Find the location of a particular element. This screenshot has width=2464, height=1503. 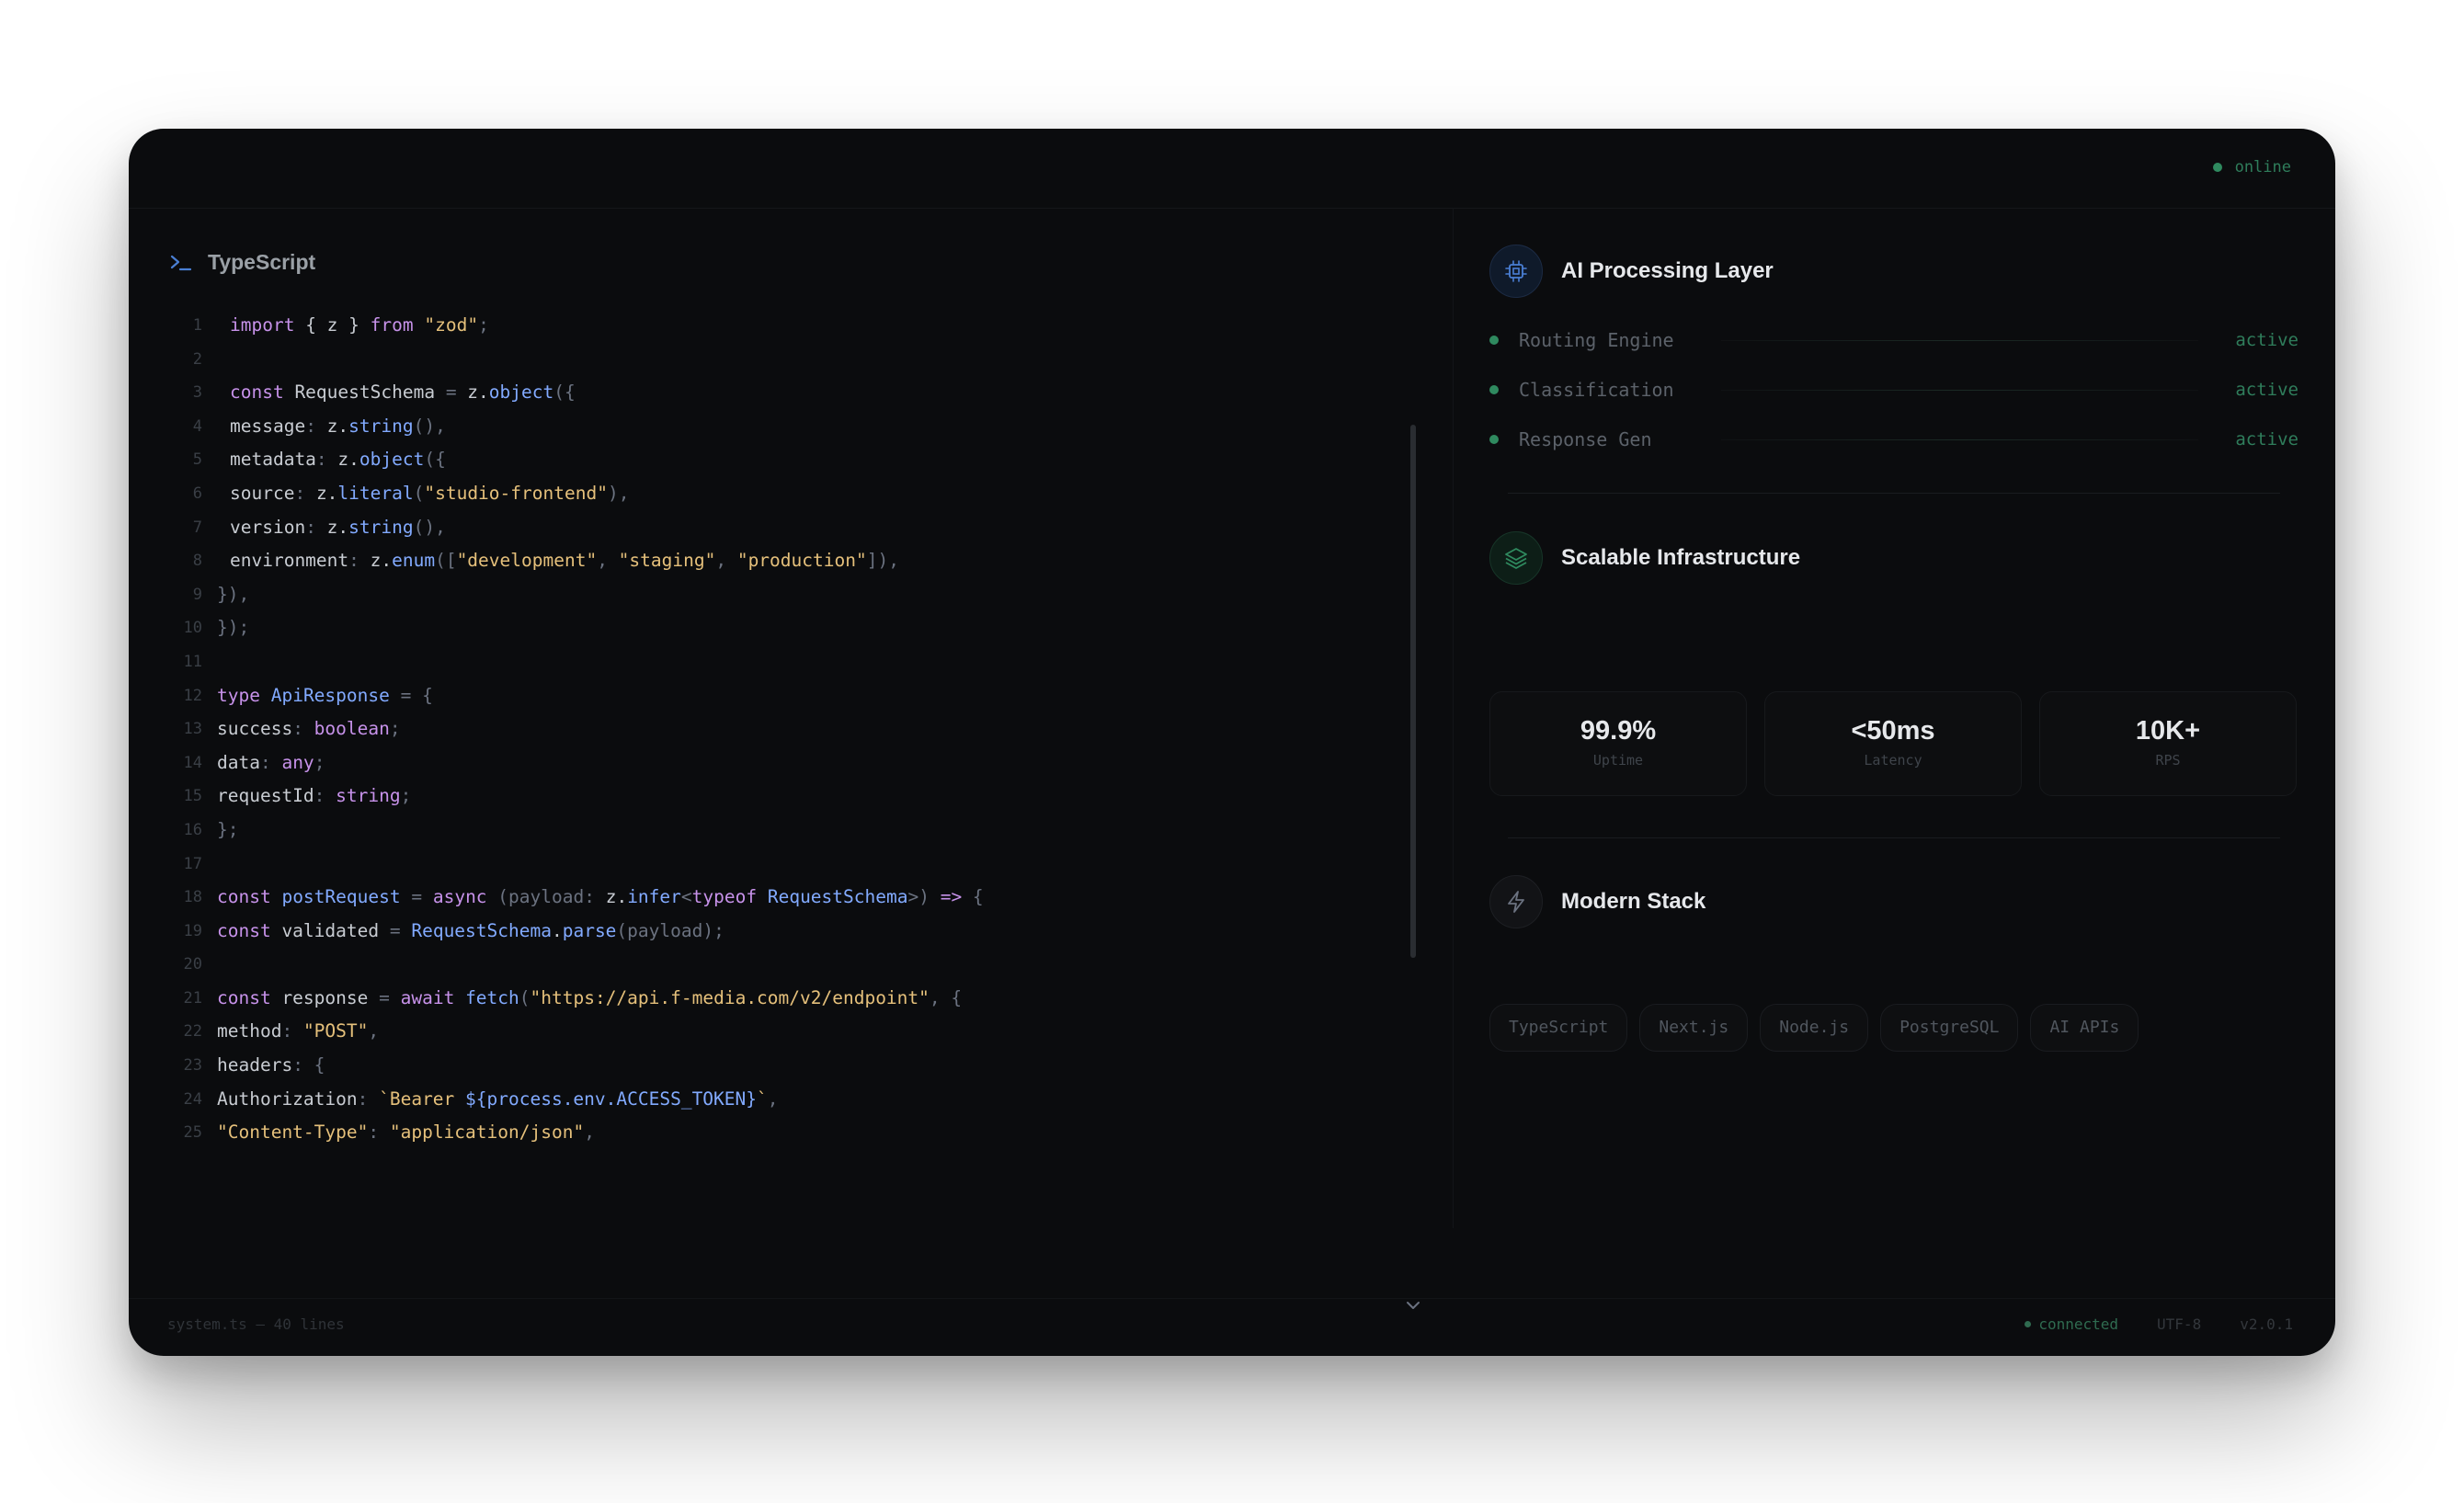

stack-header: Modern Stack is located at coordinates (1597, 901).